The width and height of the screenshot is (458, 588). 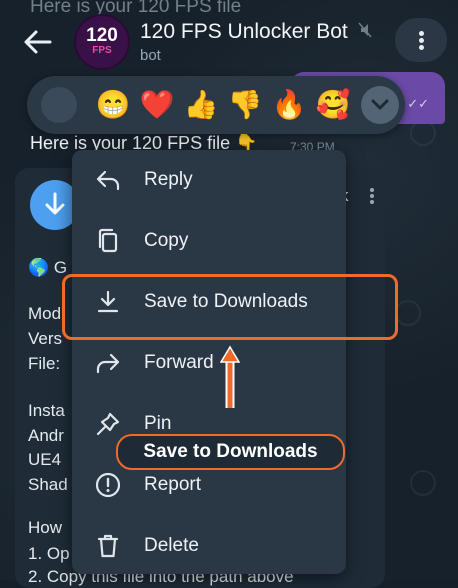 I want to click on message-line: Andr, so click(x=46, y=435).